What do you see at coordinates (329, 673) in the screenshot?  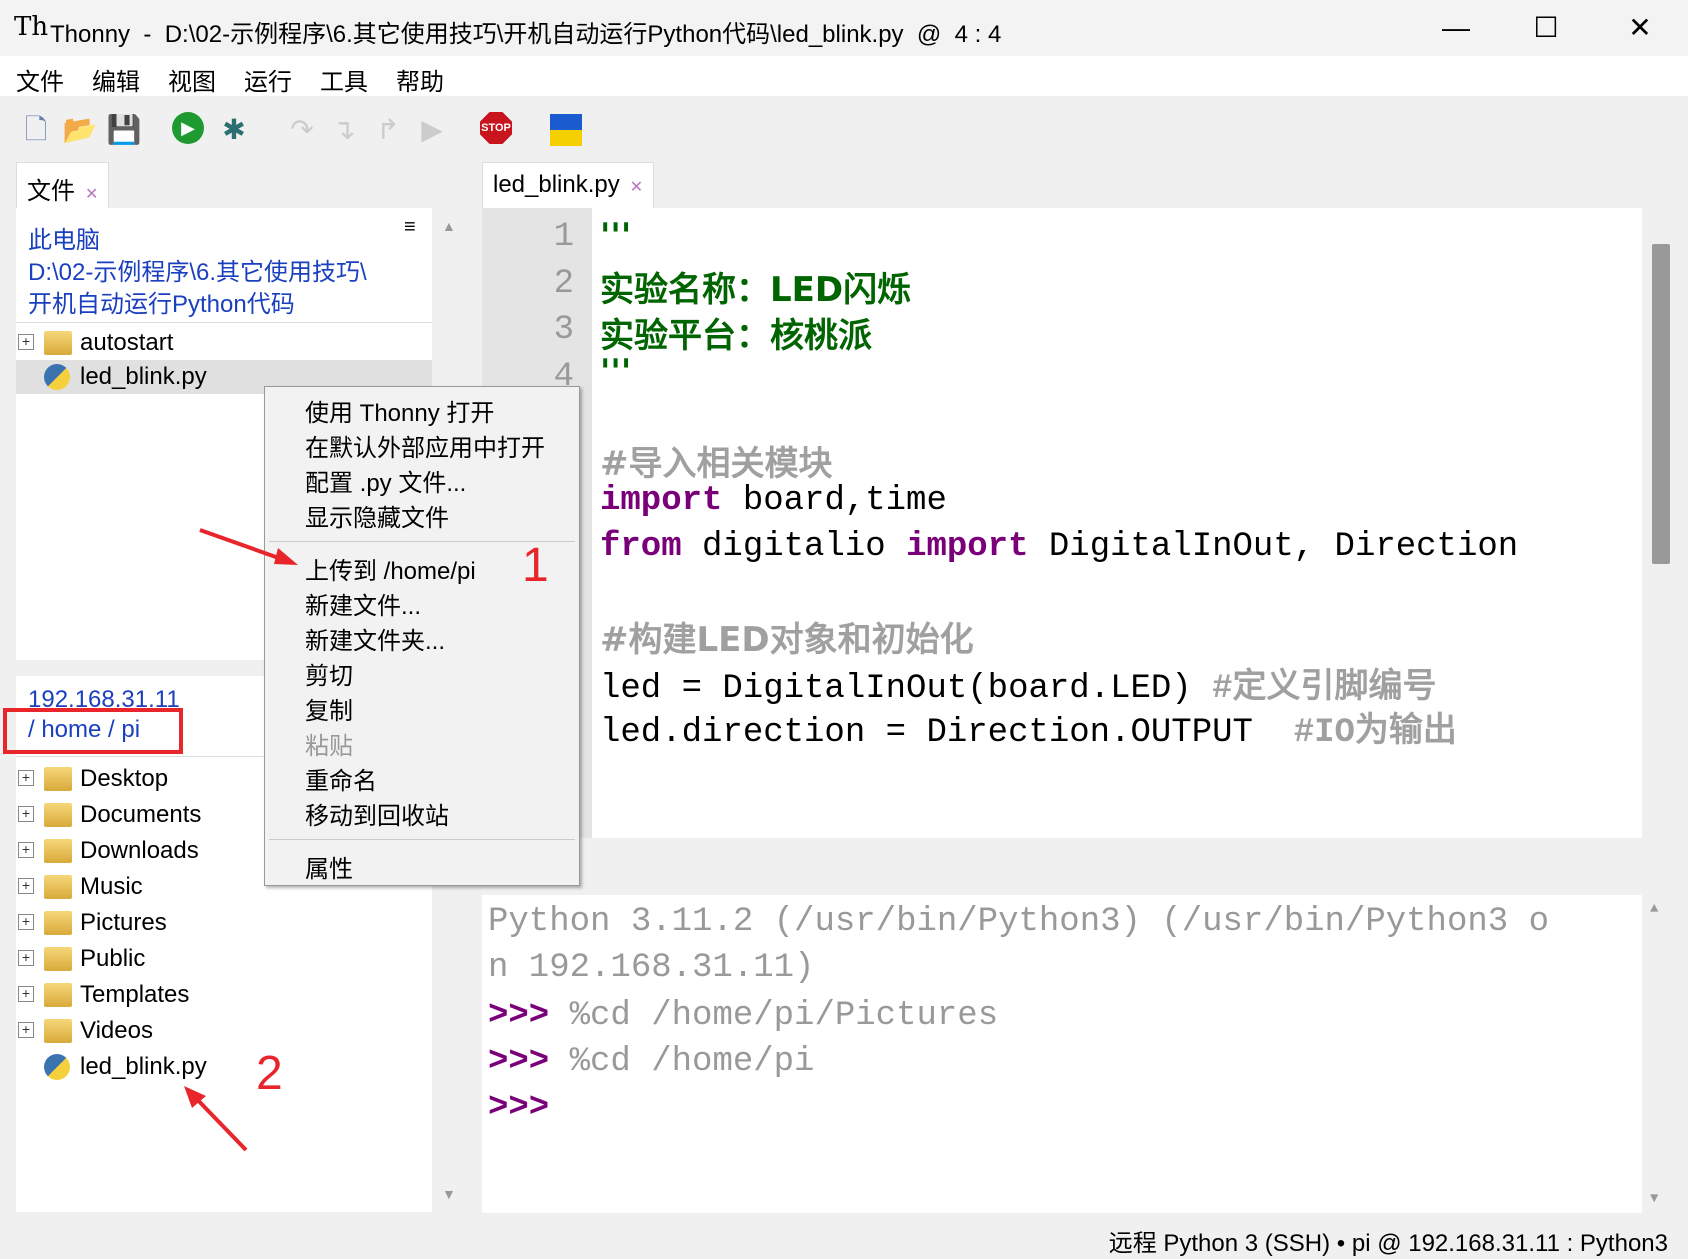 I see `context-menu-item: 剪切` at bounding box center [329, 673].